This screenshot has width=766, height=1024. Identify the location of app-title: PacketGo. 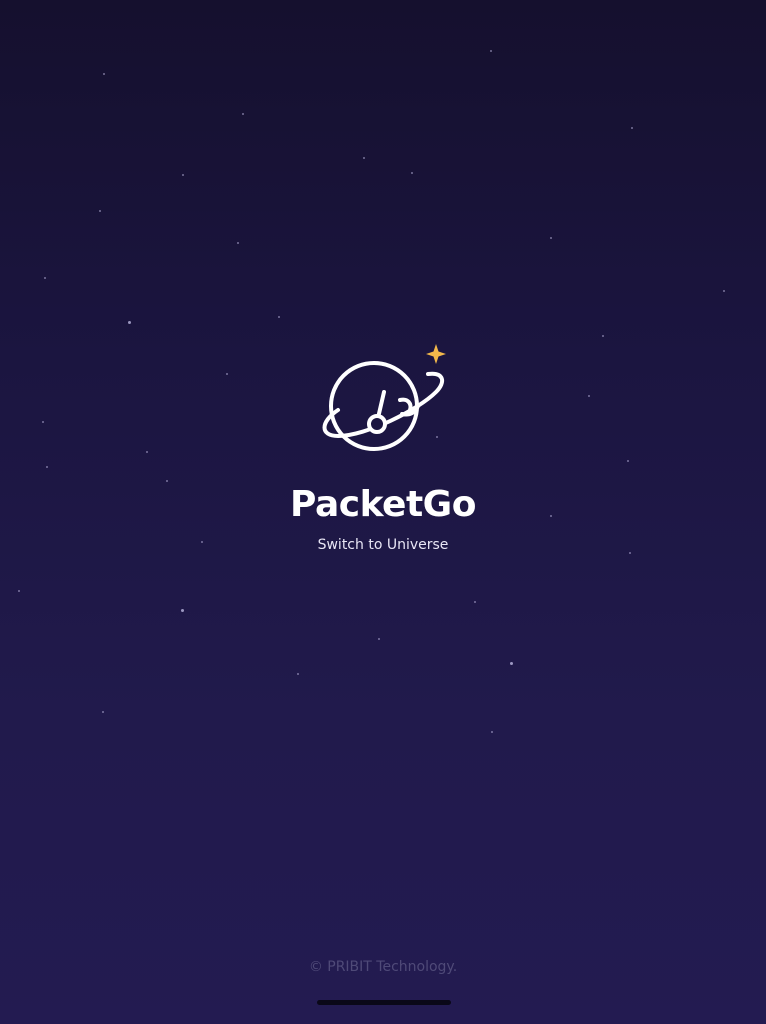
(383, 504).